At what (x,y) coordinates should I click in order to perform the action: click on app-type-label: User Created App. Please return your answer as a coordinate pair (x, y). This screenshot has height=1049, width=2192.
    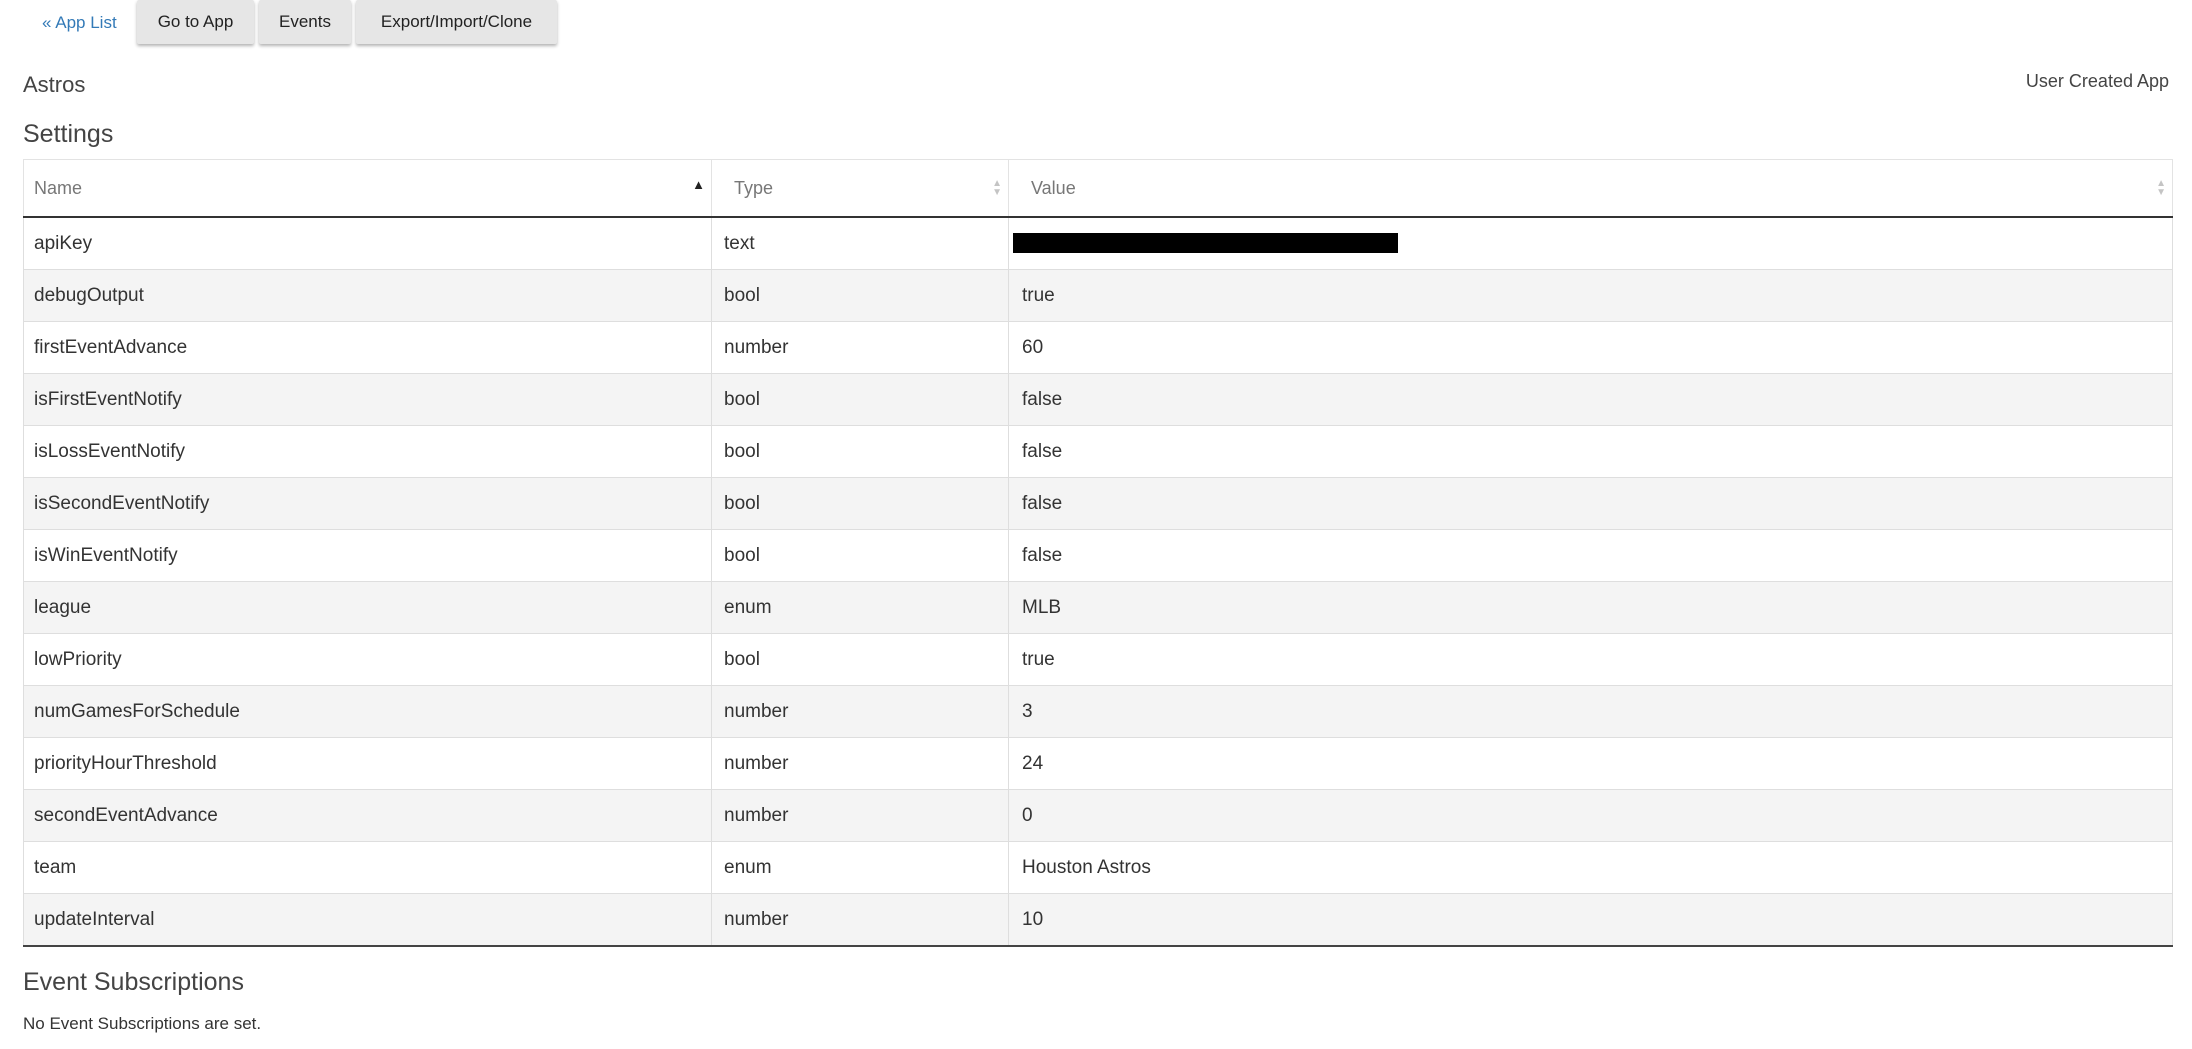
    Looking at the image, I should click on (2097, 81).